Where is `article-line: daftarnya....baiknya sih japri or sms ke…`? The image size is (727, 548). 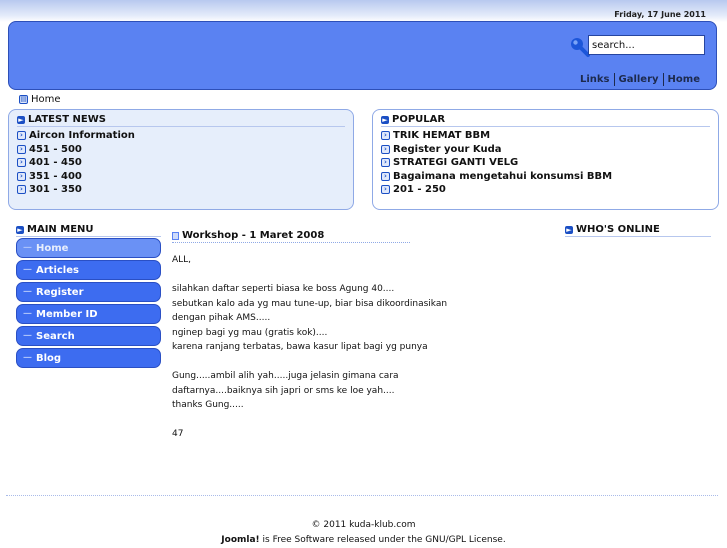 article-line: daftarnya....baiknya sih japri or sms ke… is located at coordinates (283, 390).